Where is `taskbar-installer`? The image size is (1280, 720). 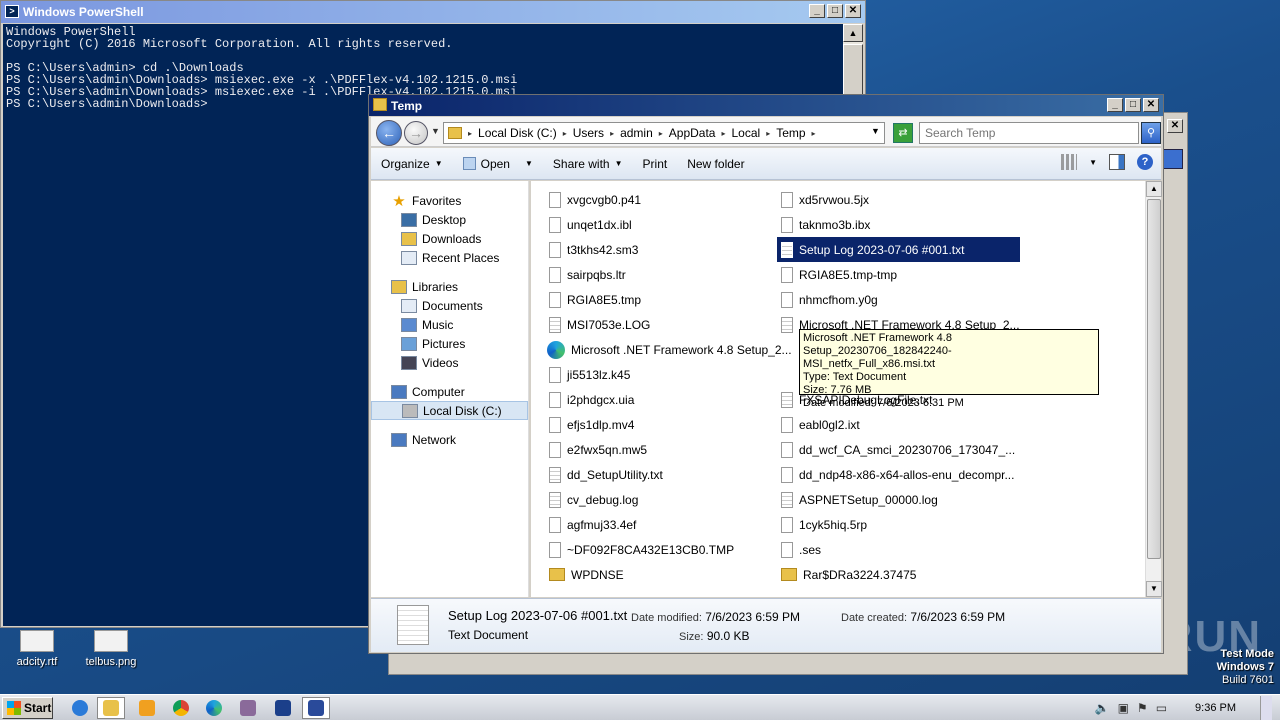
taskbar-installer is located at coordinates (316, 708).